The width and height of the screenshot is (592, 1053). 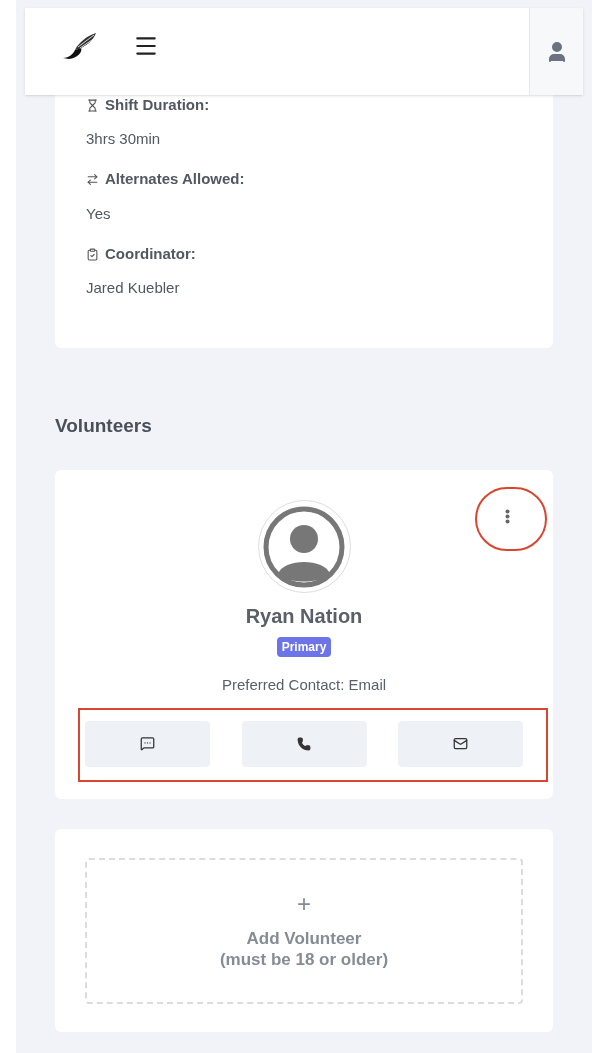 What do you see at coordinates (124, 139) in the screenshot?
I see `detail-value: 3hrs 30min` at bounding box center [124, 139].